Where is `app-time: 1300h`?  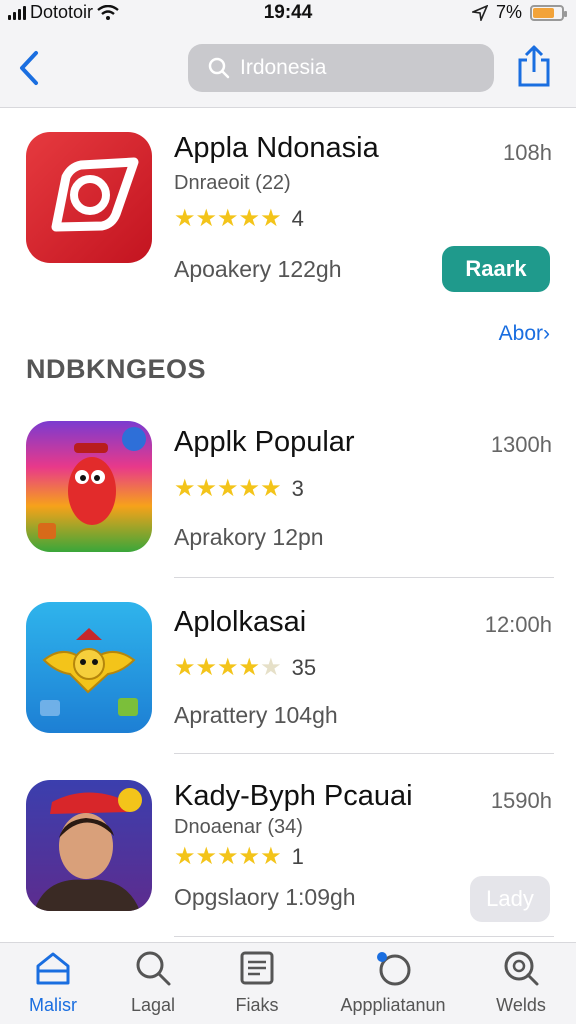
app-time: 1300h is located at coordinates (521, 444).